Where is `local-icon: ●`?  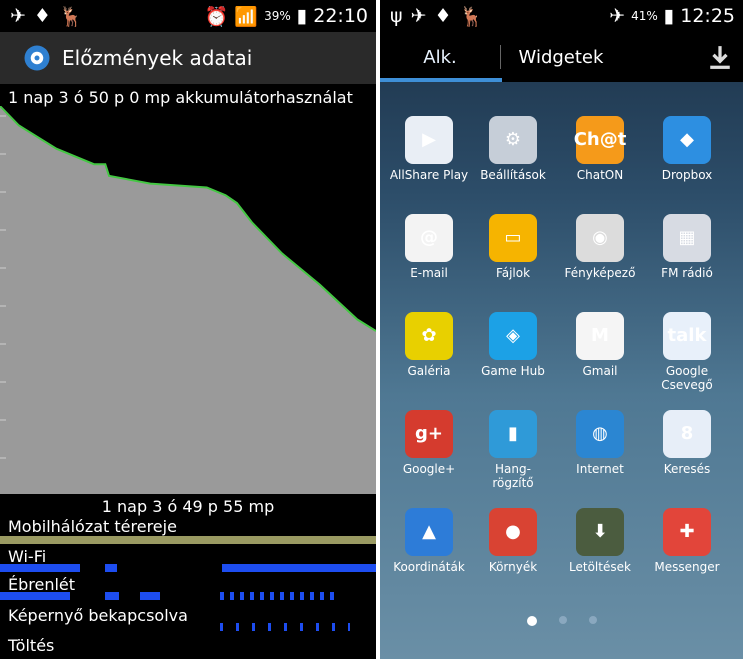 local-icon: ● is located at coordinates (513, 532).